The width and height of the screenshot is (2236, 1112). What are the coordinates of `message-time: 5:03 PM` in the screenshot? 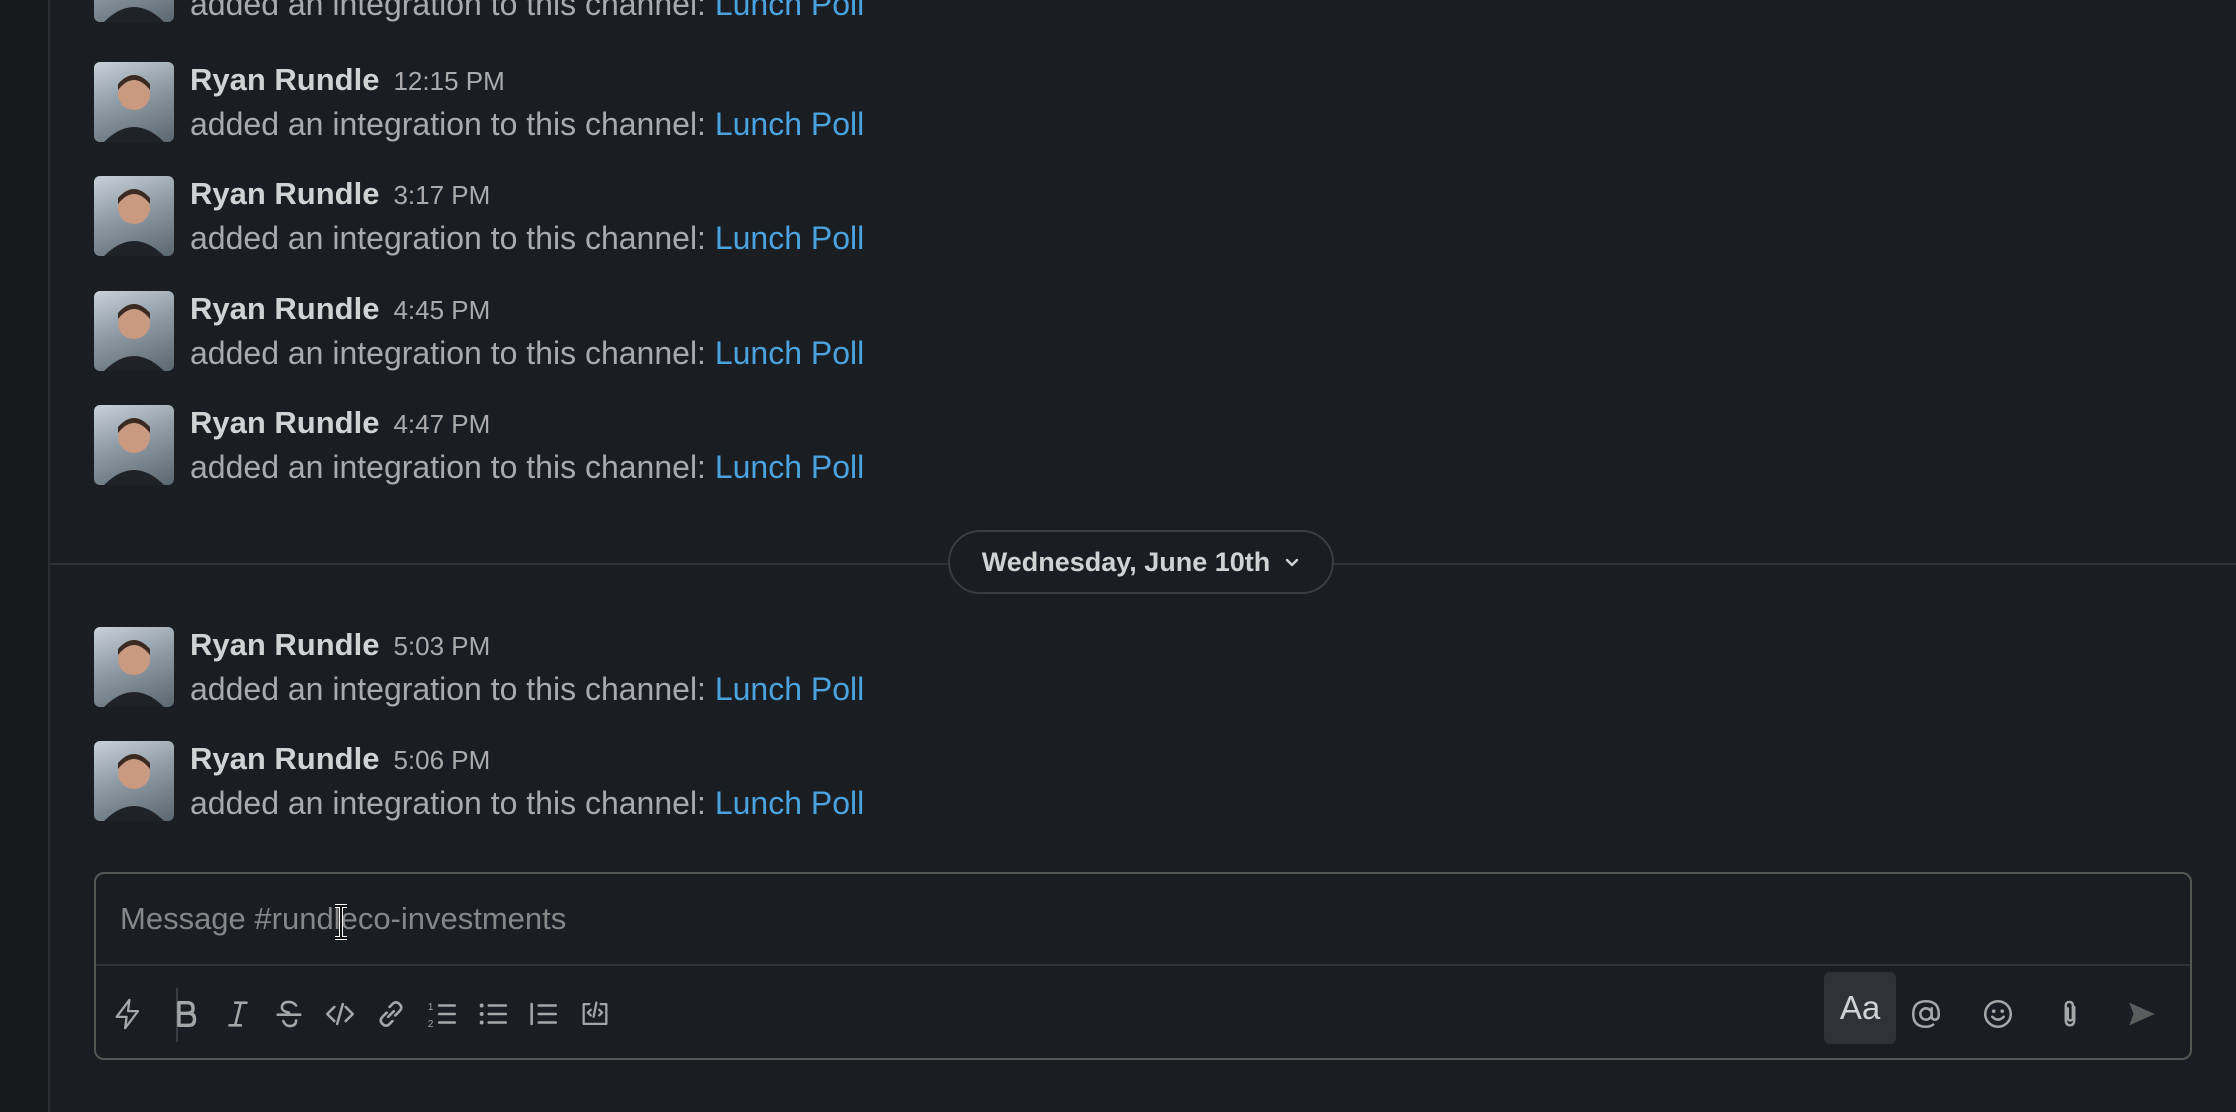 It's located at (441, 646).